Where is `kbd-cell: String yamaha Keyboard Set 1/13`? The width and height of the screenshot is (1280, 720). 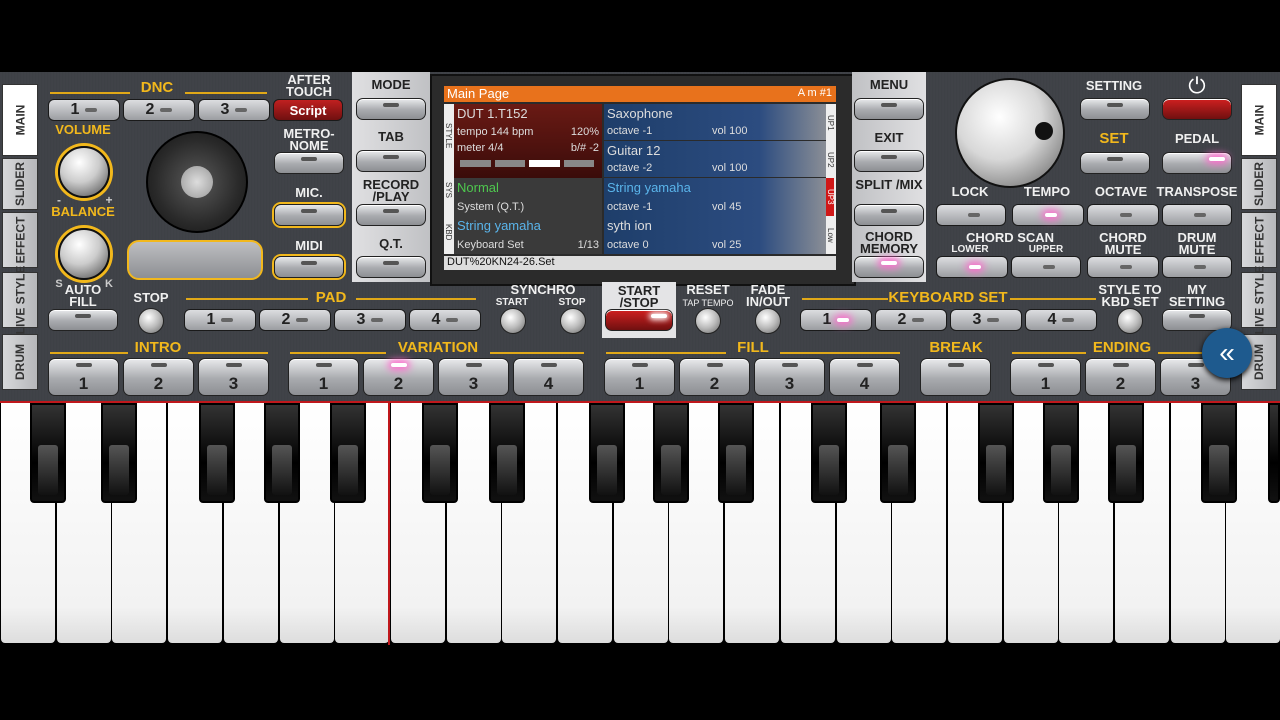 kbd-cell: String yamaha Keyboard Set 1/13 is located at coordinates (528, 235).